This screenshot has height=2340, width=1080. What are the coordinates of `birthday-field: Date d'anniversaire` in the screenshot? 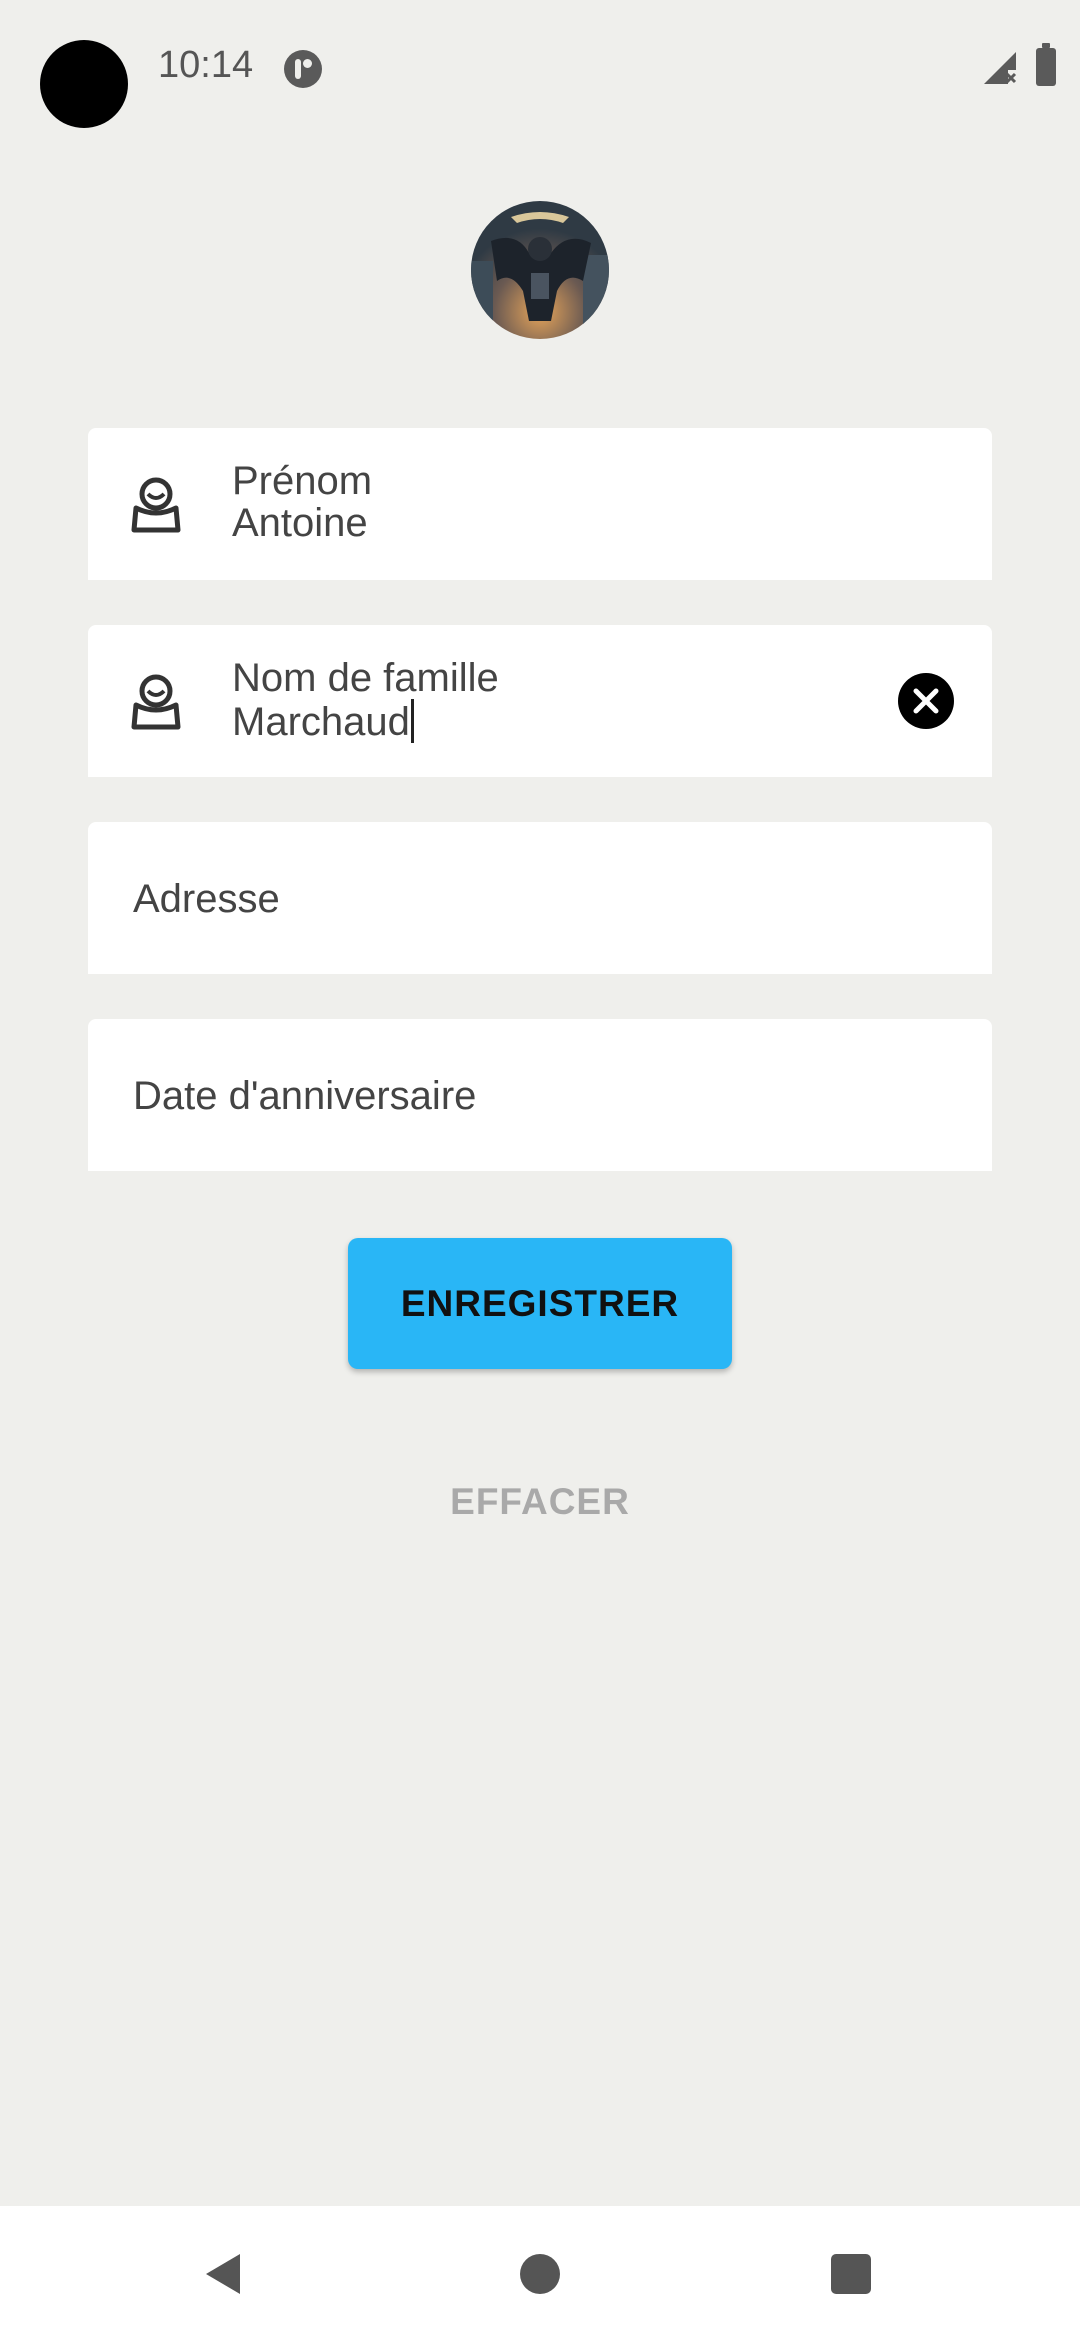 It's located at (540, 1095).